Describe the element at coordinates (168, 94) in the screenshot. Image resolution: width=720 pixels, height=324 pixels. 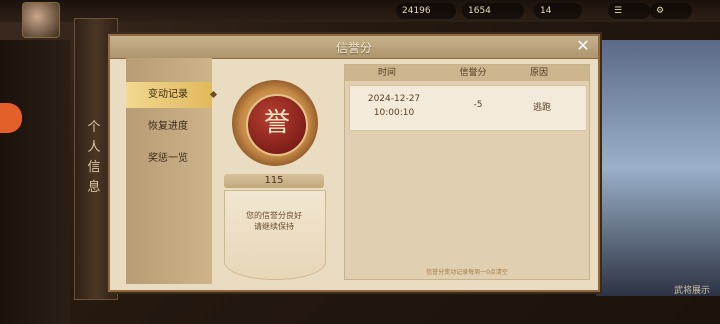
I see `tab-label: 变动记录` at that location.